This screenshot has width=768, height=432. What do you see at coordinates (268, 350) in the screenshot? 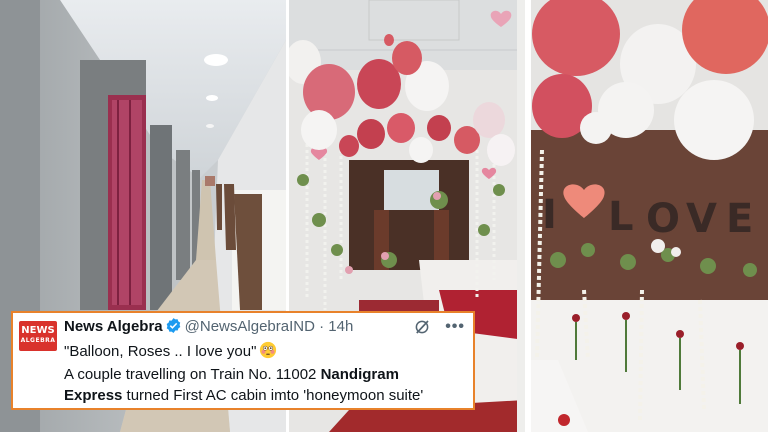
I see `flushed-face-emoji` at bounding box center [268, 350].